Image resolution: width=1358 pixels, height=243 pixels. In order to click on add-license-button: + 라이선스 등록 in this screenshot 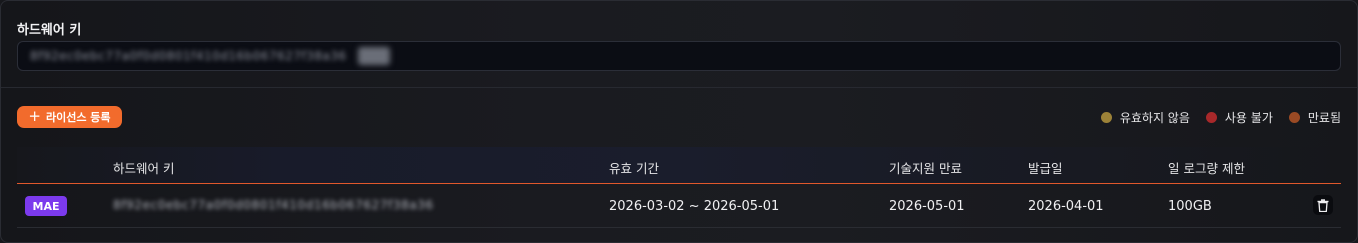, I will do `click(69, 117)`.